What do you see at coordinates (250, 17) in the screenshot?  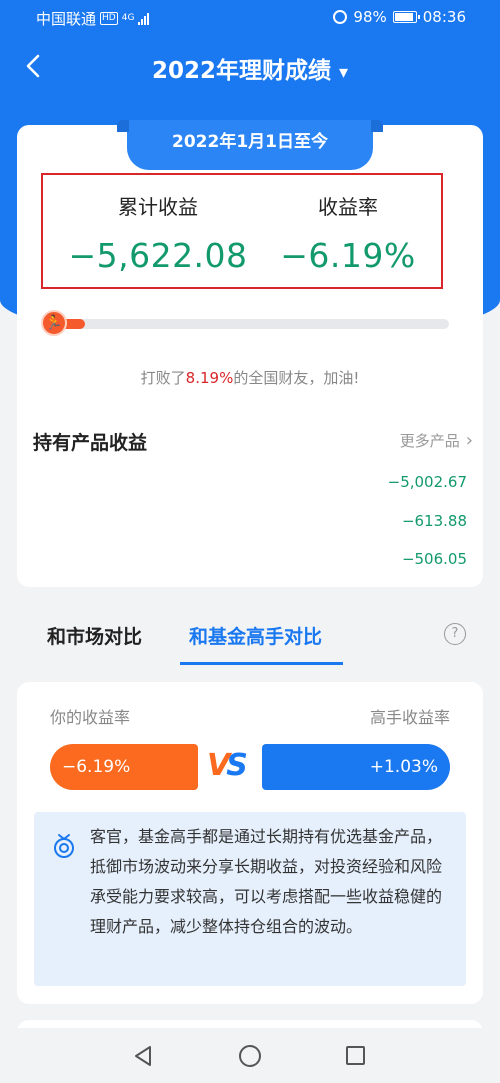 I see `status-bar: 中国联通 HD 4G 98% 08:36` at bounding box center [250, 17].